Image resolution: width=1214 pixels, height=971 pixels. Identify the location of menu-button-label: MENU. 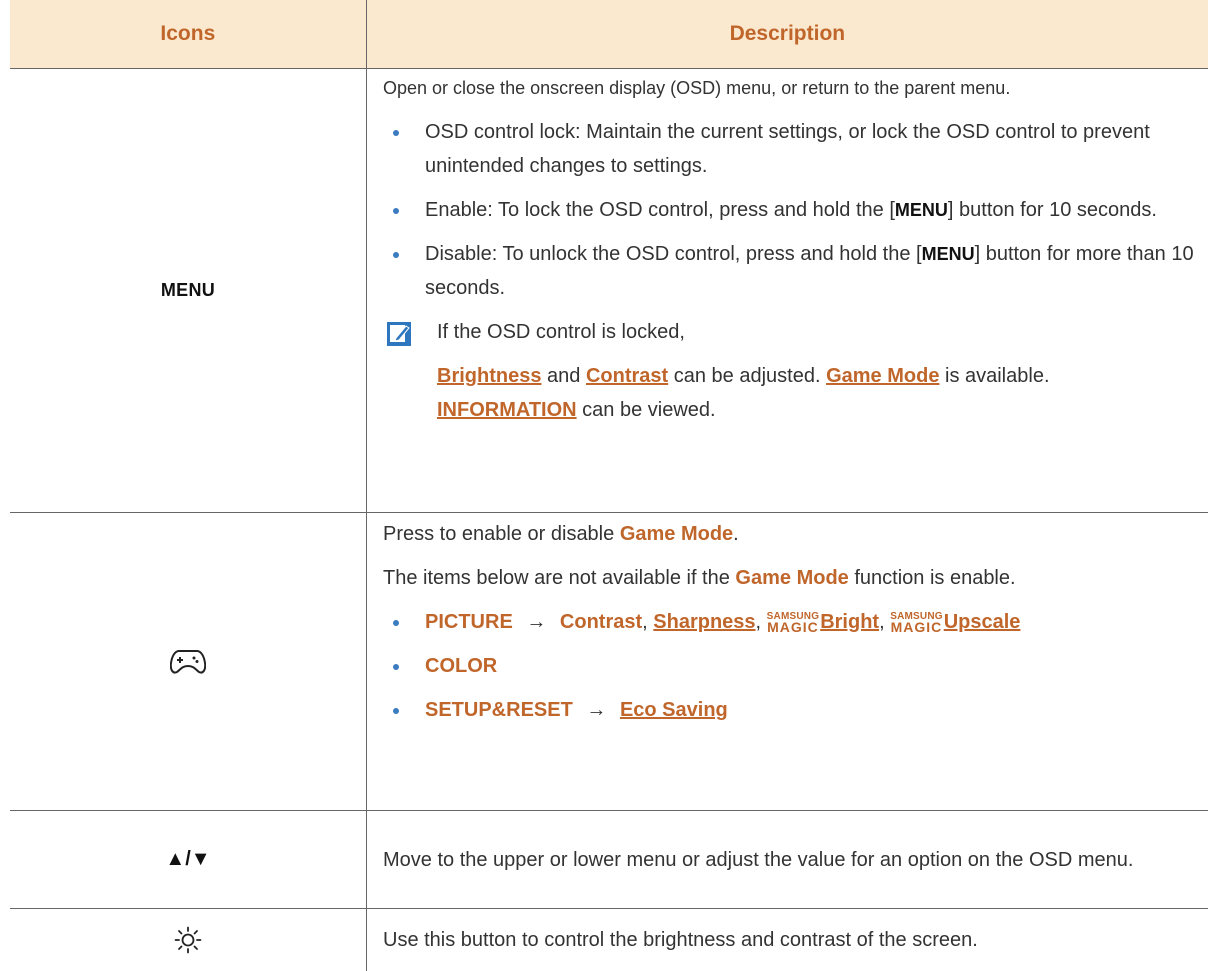
(188, 290).